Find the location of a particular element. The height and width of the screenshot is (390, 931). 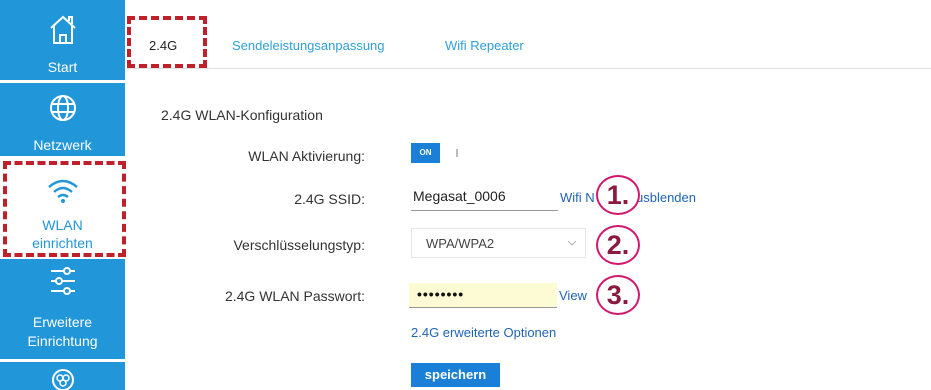

toggle-off-part is located at coordinates (450, 153).